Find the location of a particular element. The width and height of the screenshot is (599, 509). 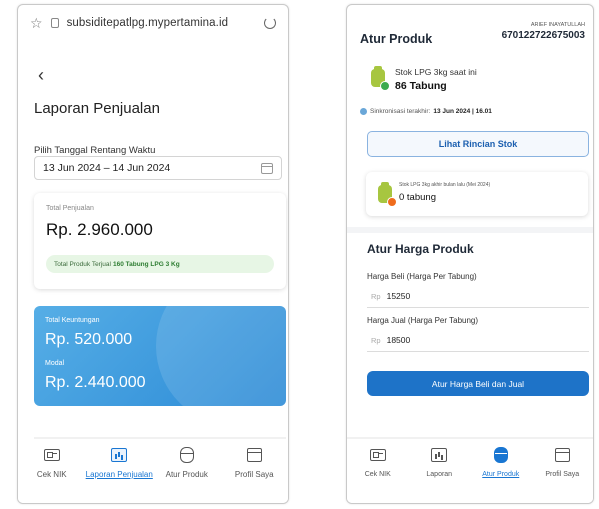

products-sold-label: Total Produk Terjual is located at coordinates (82, 264).